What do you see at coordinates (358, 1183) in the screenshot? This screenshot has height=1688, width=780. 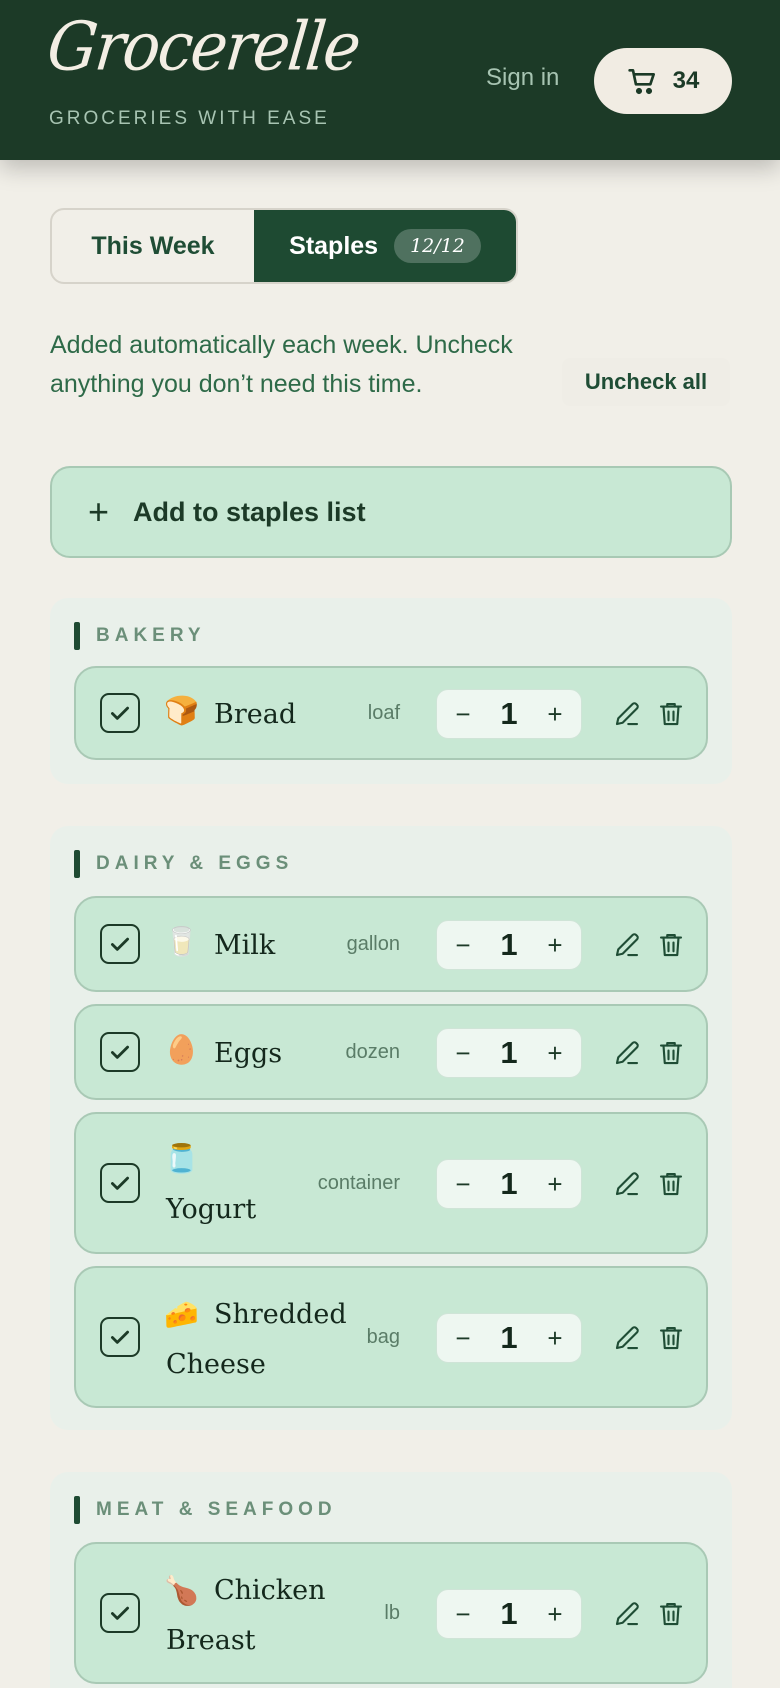 I see `item-unit: container` at bounding box center [358, 1183].